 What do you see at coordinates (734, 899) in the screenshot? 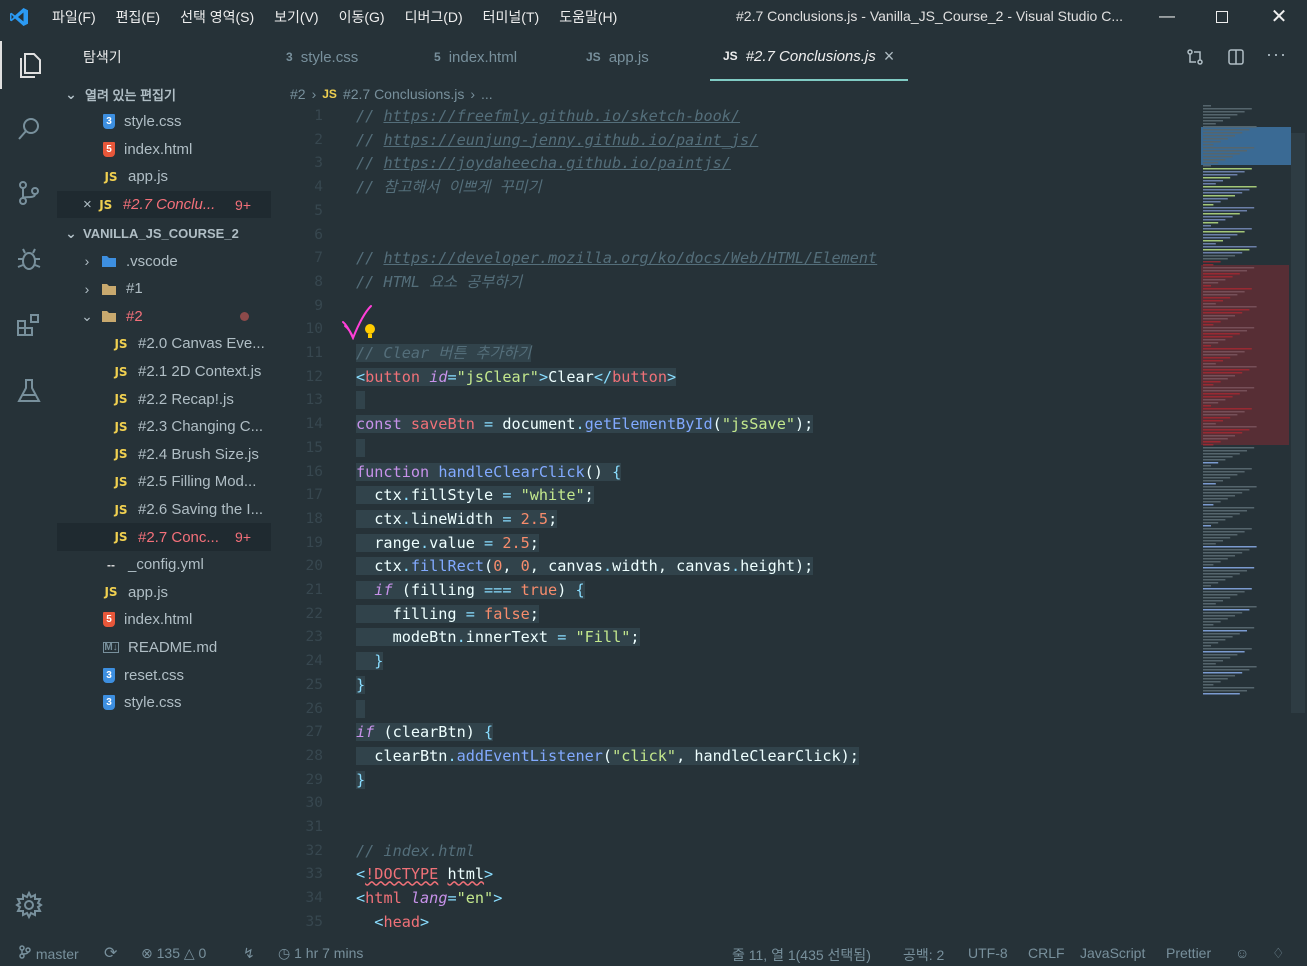
I see `code-line: 34 <html lang="en">` at bounding box center [734, 899].